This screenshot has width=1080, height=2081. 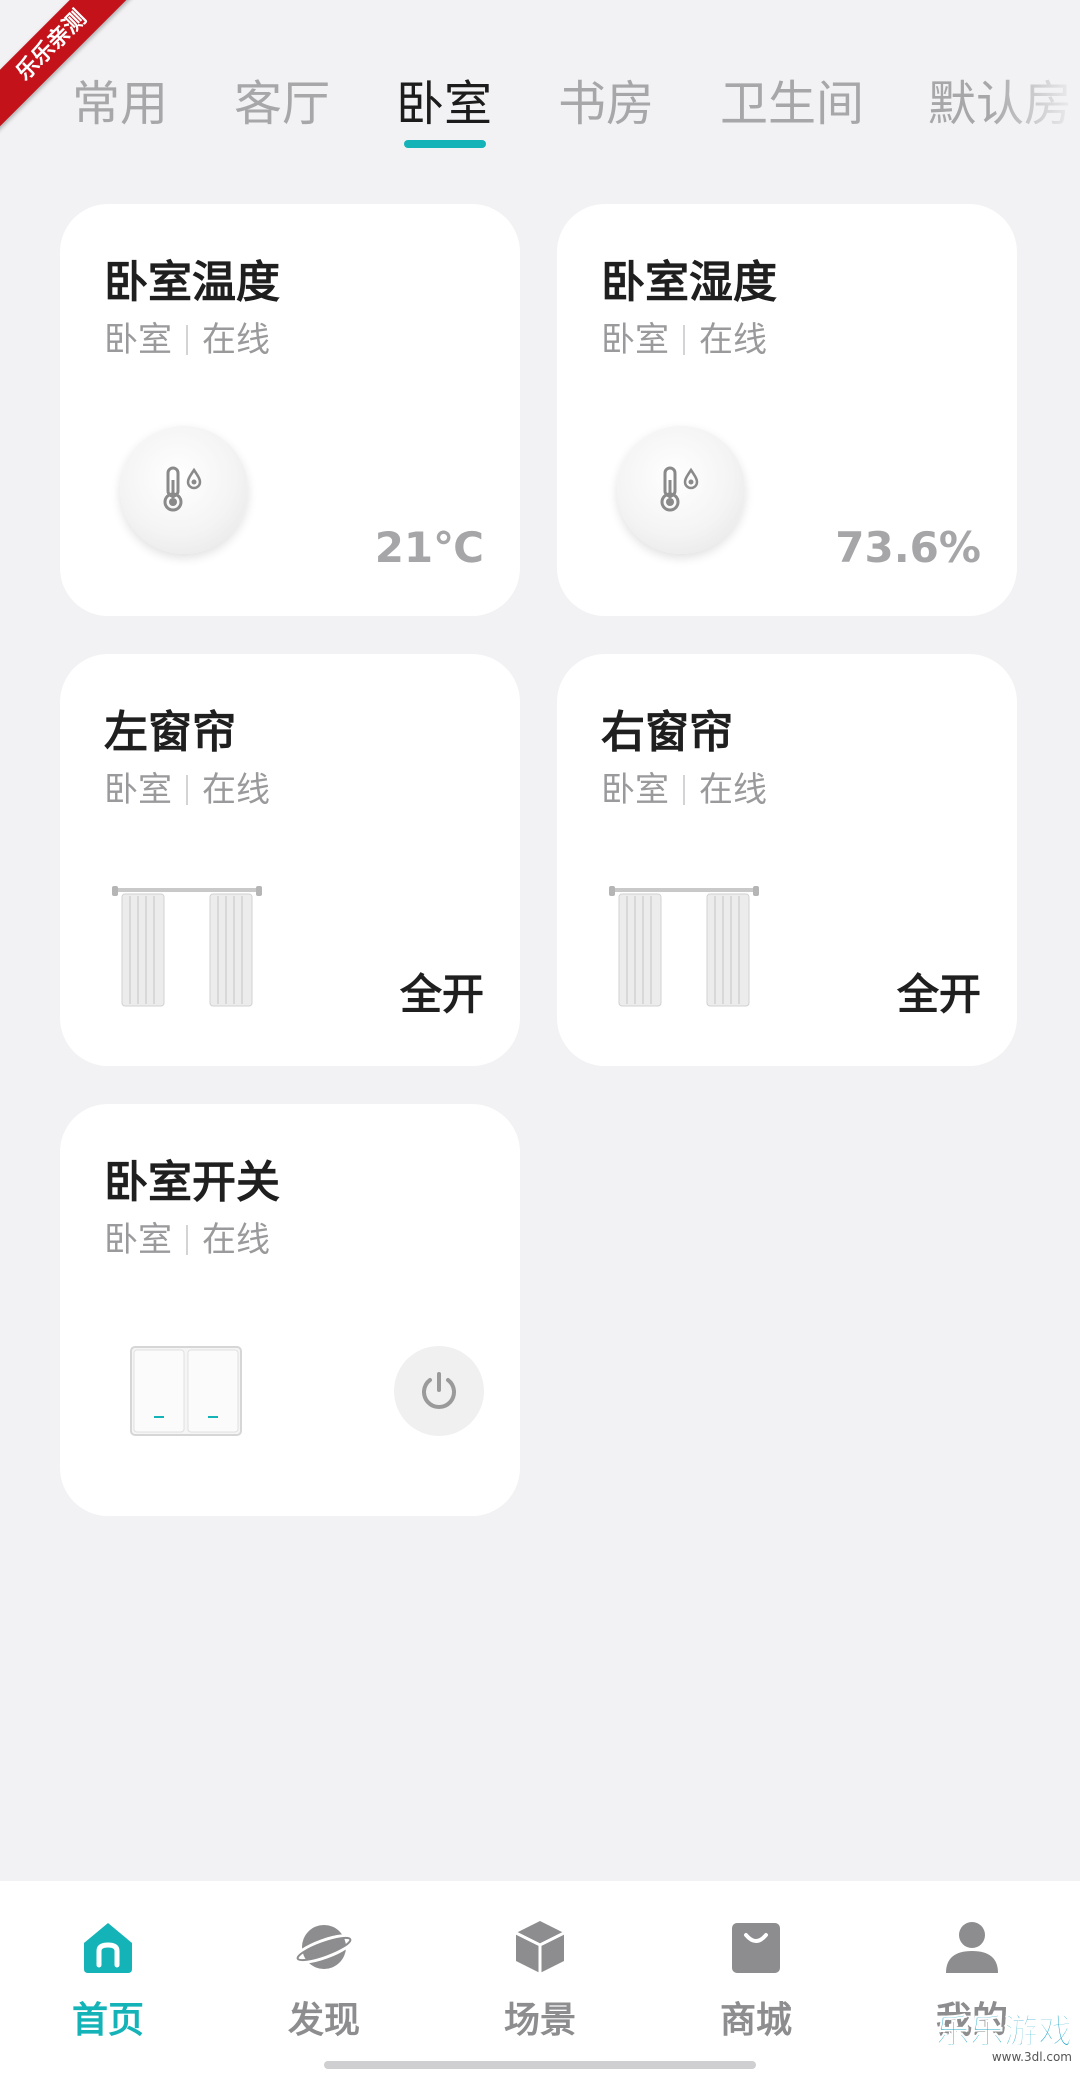 What do you see at coordinates (972, 1947) in the screenshot?
I see `person-icon` at bounding box center [972, 1947].